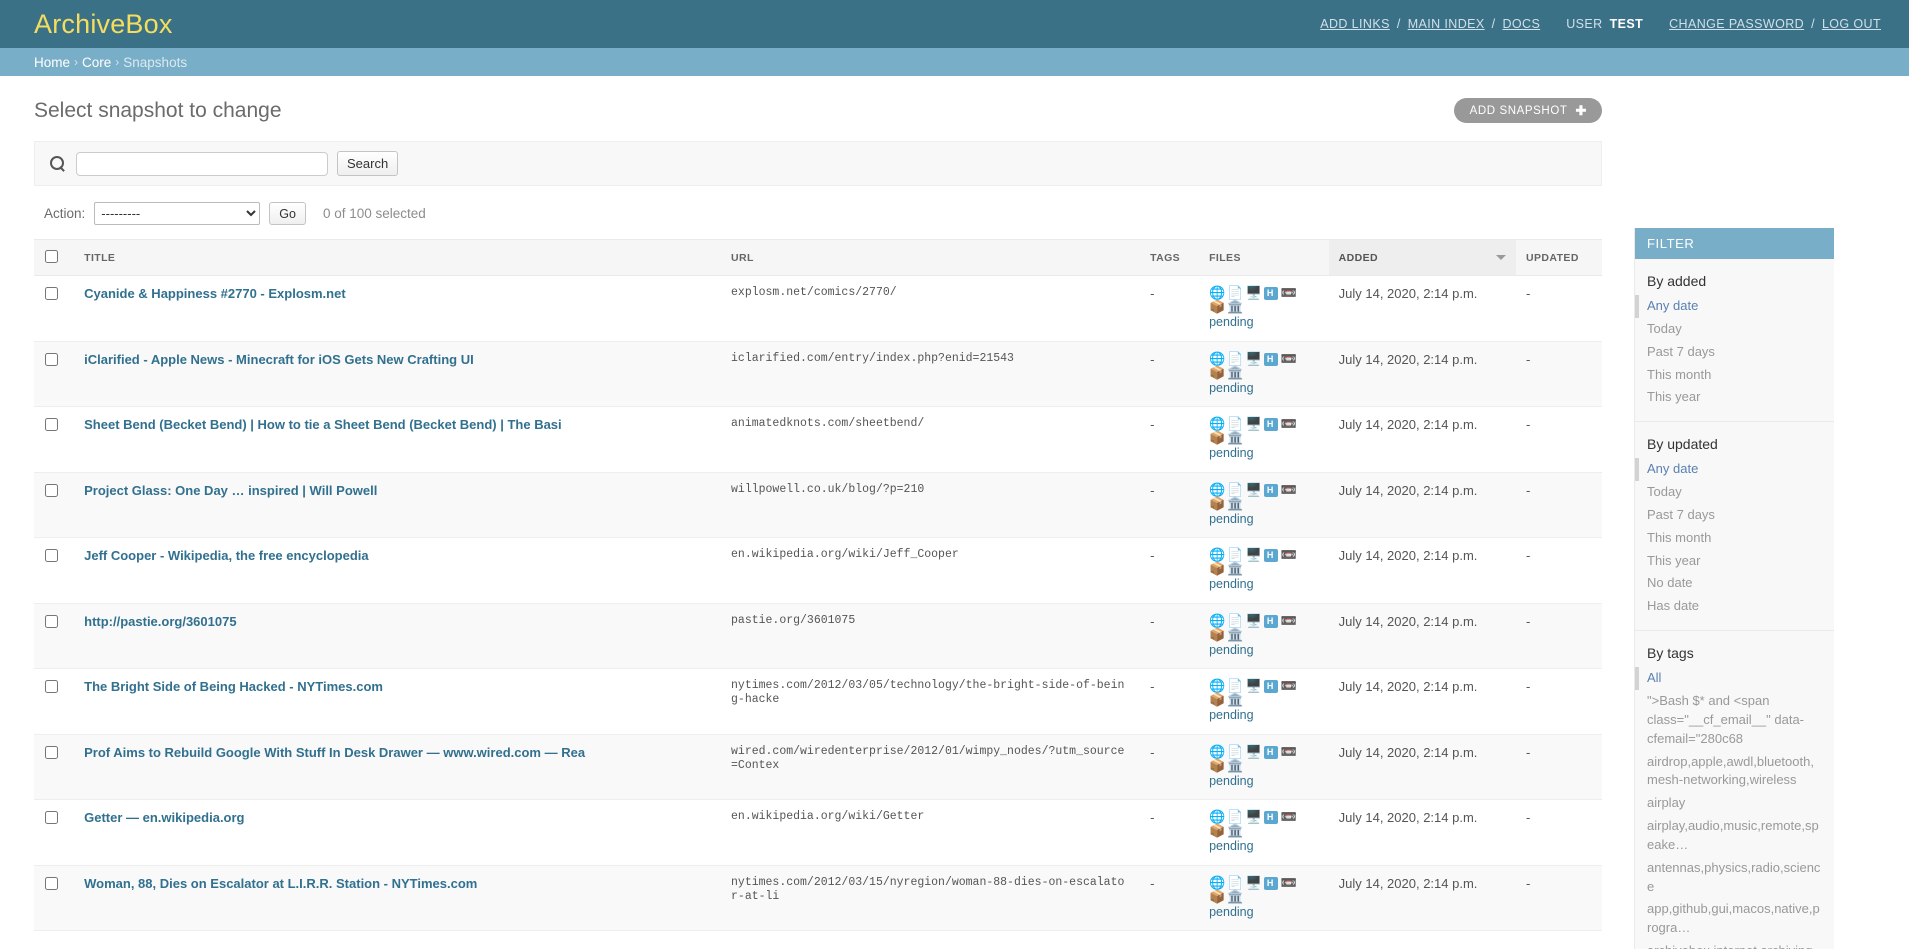  I want to click on search-button: Search, so click(368, 163).